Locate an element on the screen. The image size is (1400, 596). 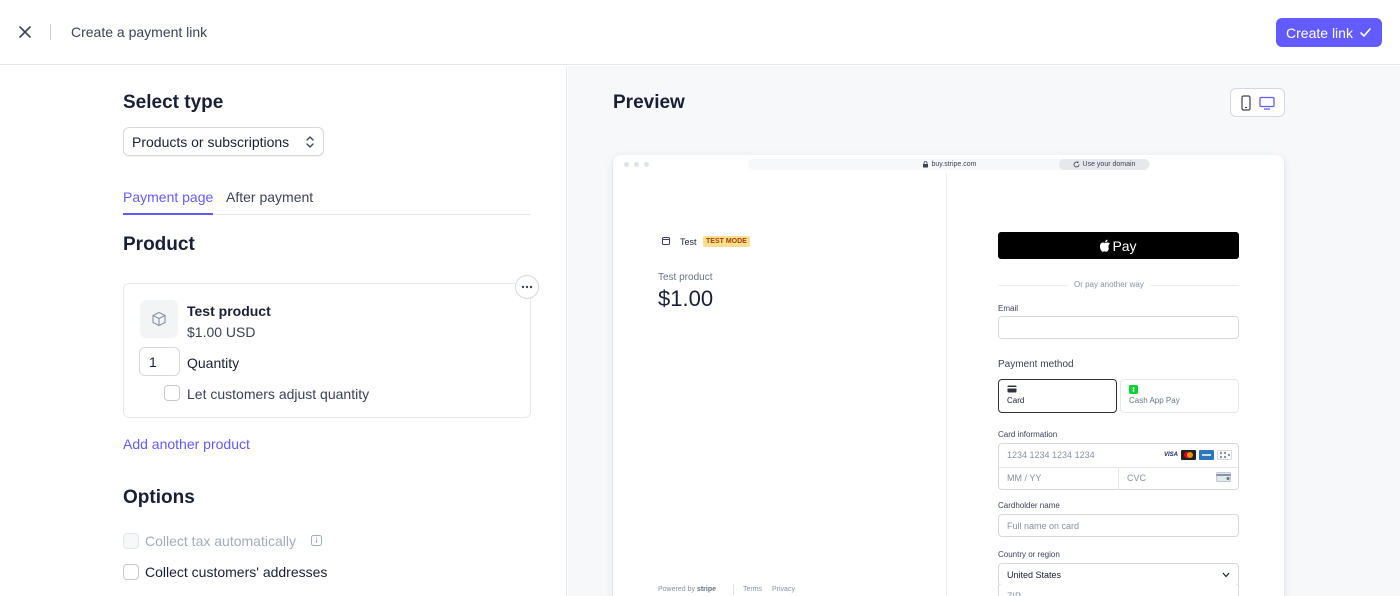
card-info-label: Card information is located at coordinates (1028, 434).